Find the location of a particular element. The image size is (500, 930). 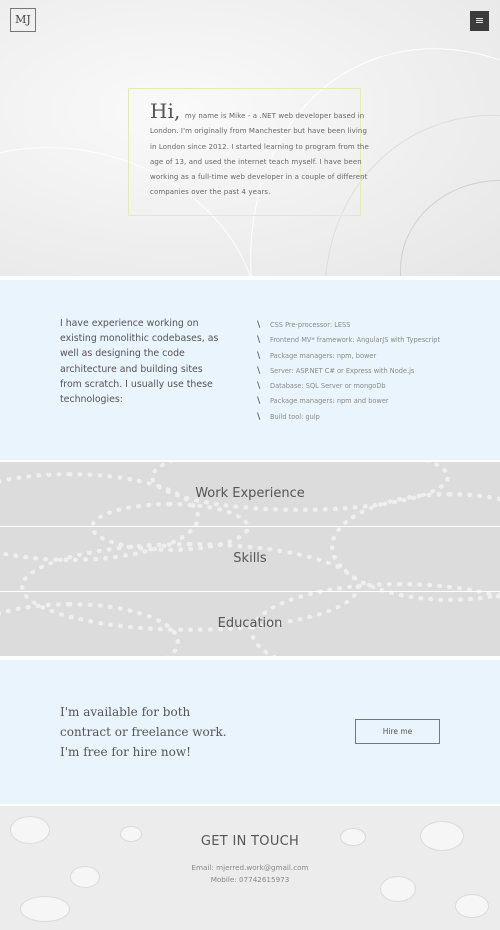

menu-button: ≡ is located at coordinates (479, 21).